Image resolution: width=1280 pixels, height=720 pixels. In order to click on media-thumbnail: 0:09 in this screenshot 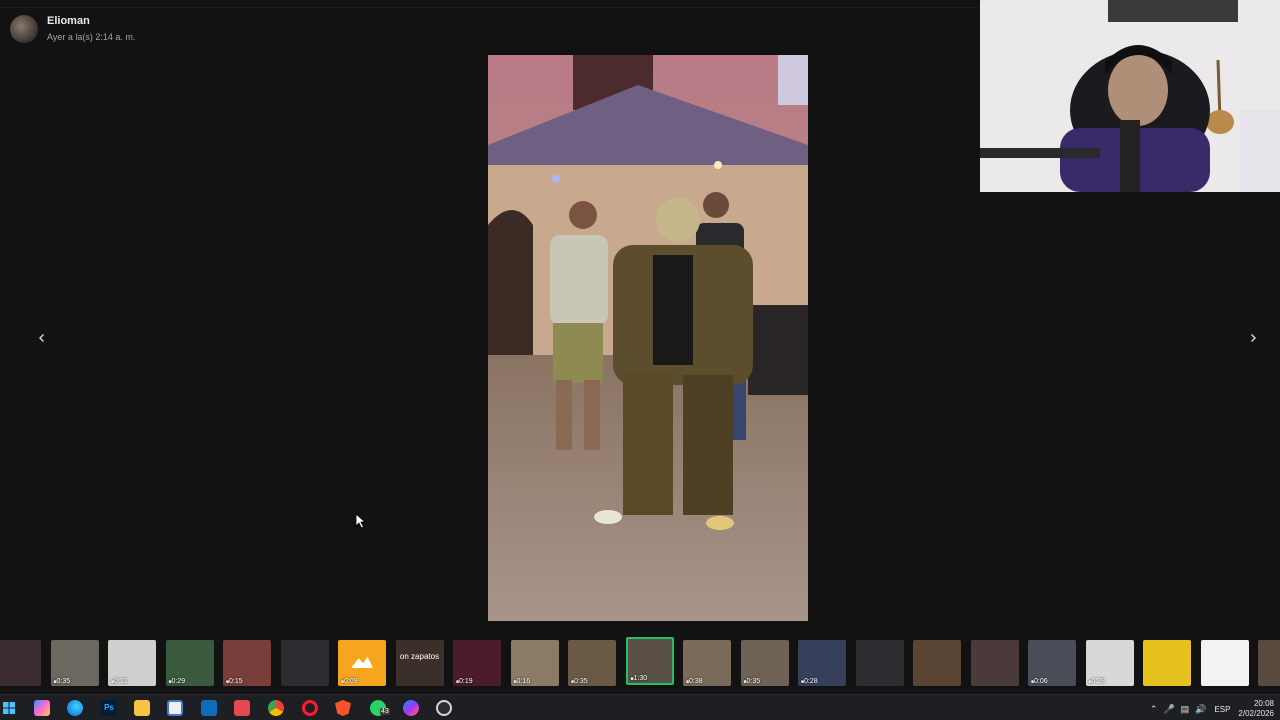, I will do `click(362, 663)`.